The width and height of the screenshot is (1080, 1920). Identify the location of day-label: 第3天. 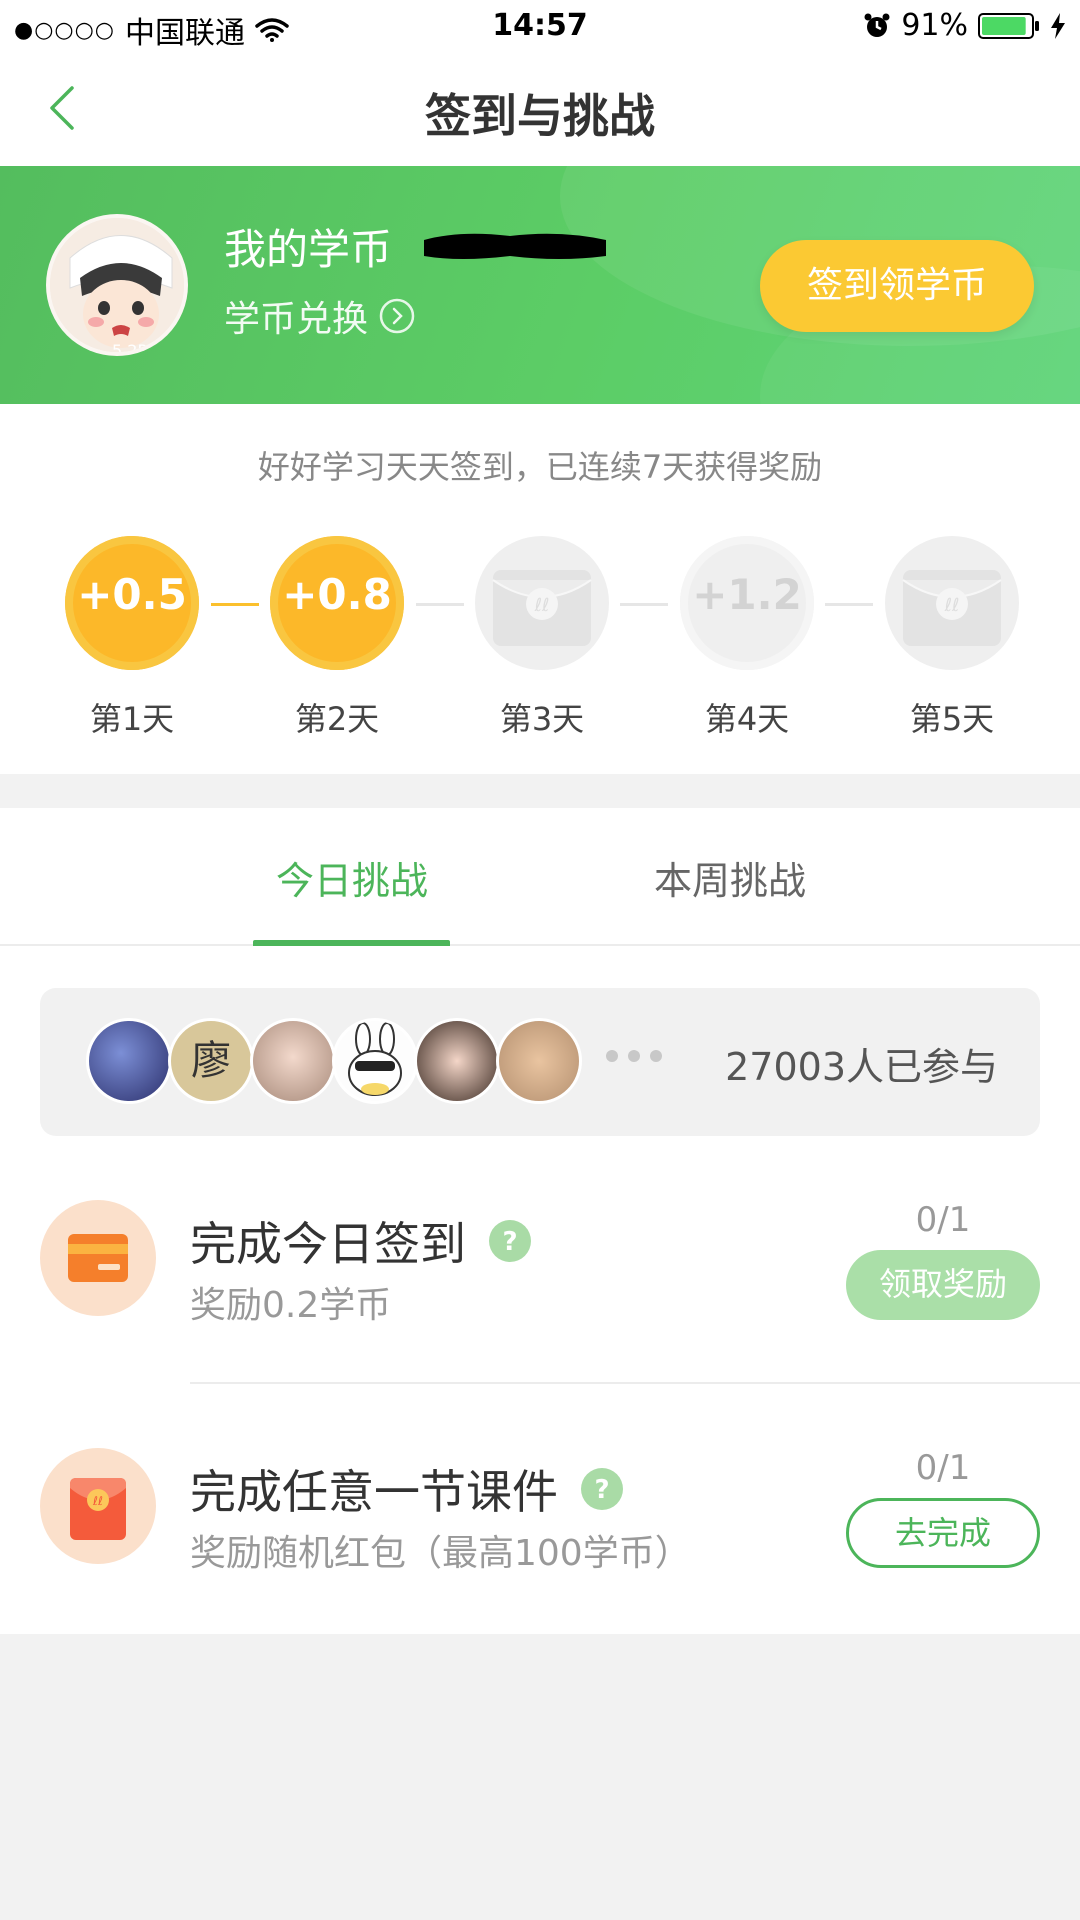
(542, 719).